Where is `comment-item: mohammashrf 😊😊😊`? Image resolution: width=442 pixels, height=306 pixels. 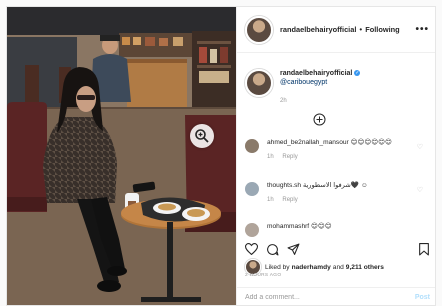 comment-item: mohammashrf 😊😊😊 is located at coordinates (337, 230).